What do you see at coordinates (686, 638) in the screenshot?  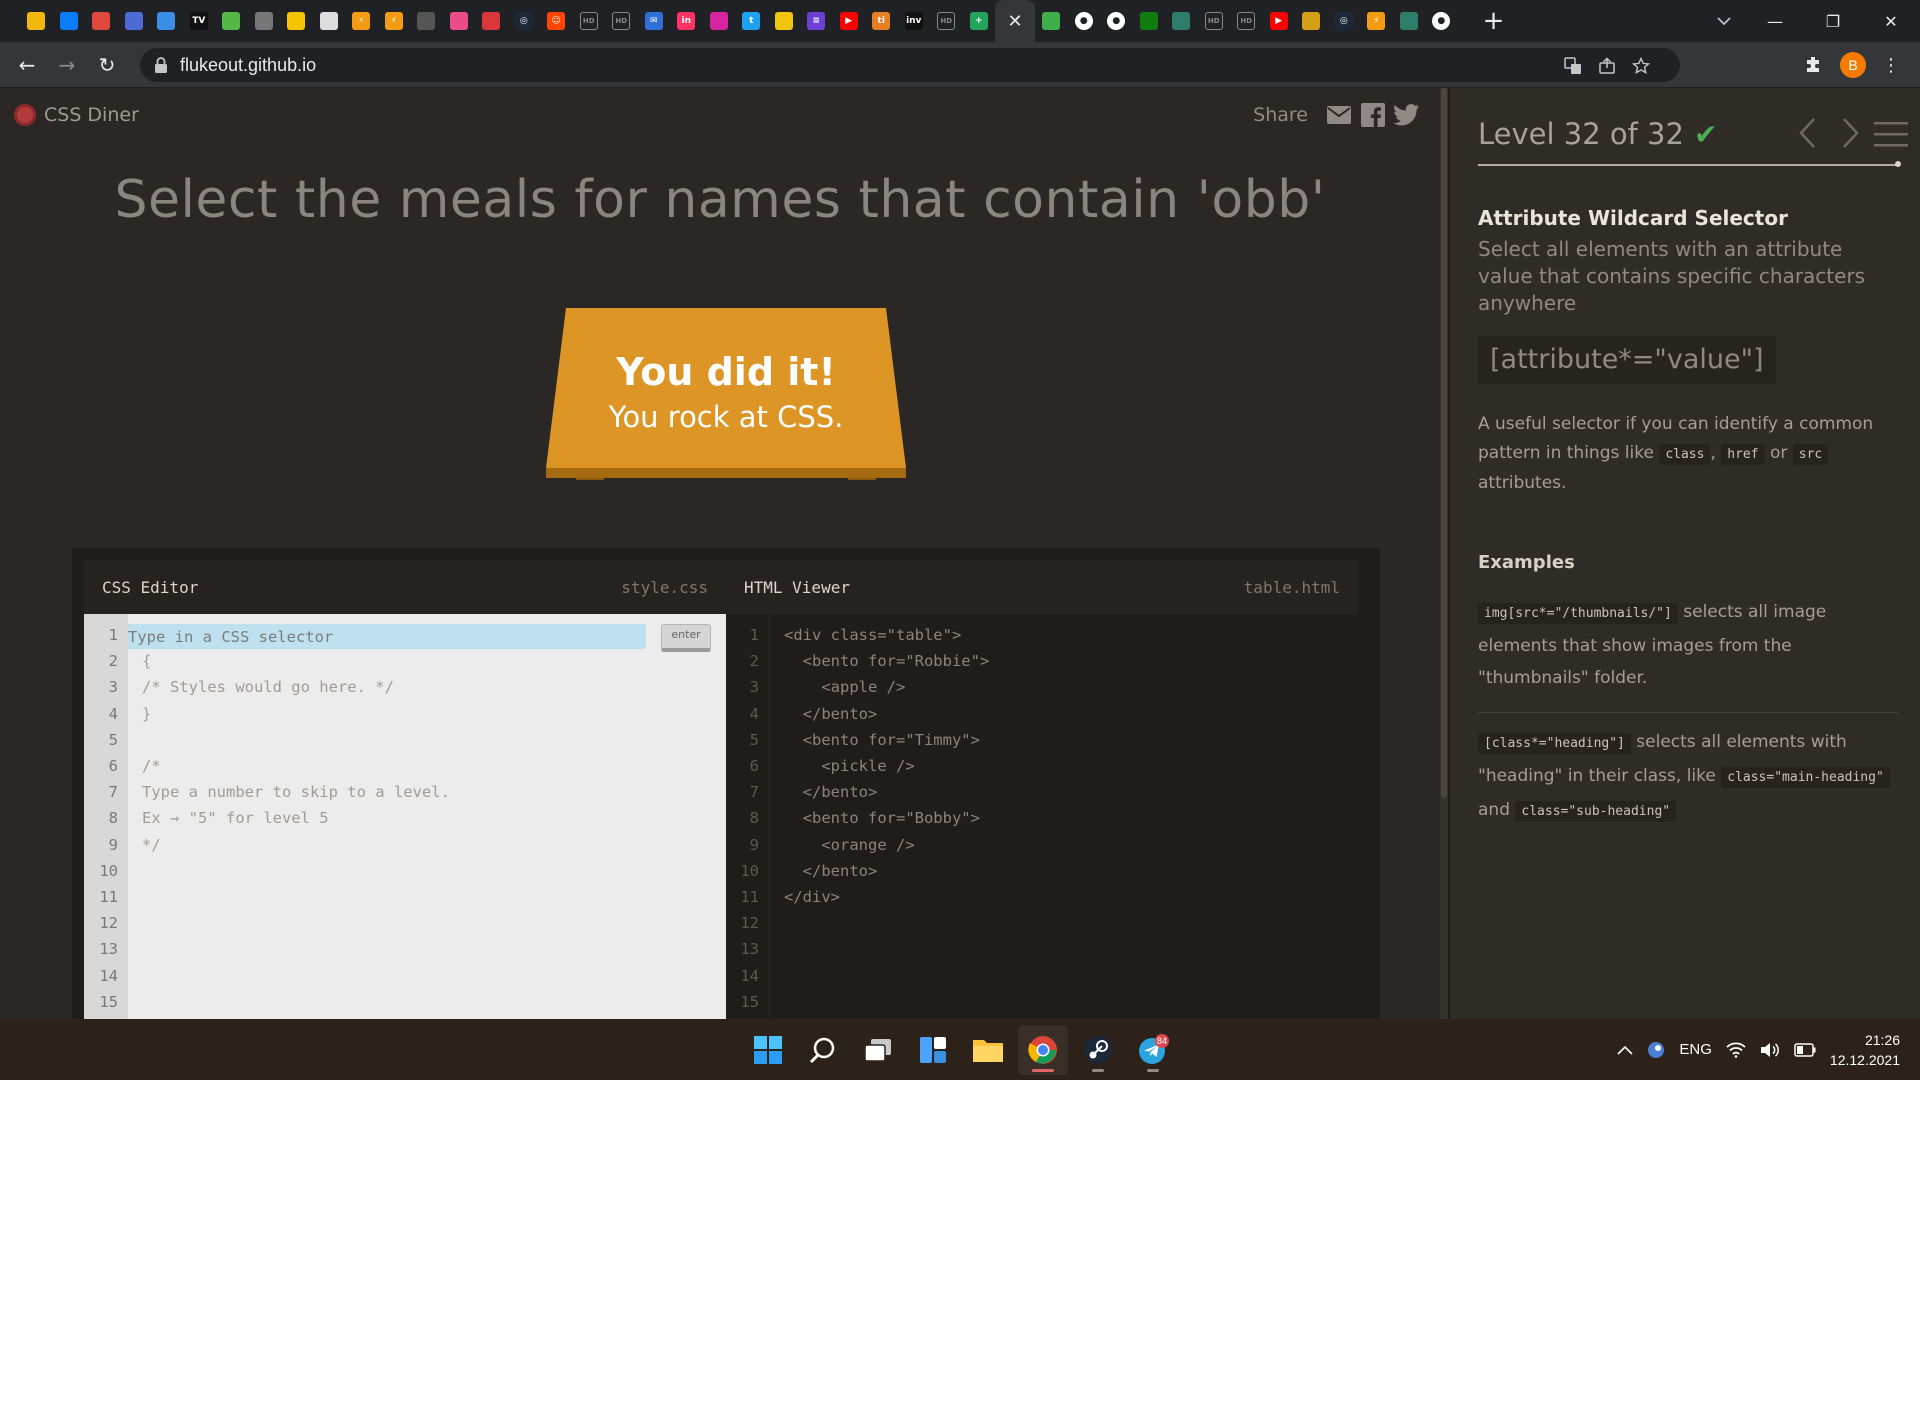 I see `enter-button: enter` at bounding box center [686, 638].